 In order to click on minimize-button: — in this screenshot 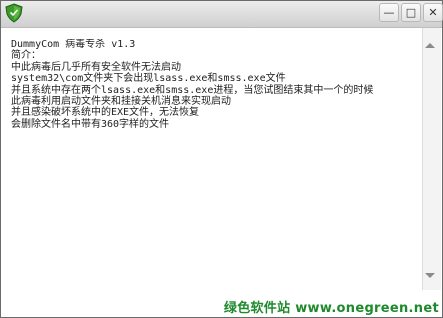, I will do `click(389, 12)`.